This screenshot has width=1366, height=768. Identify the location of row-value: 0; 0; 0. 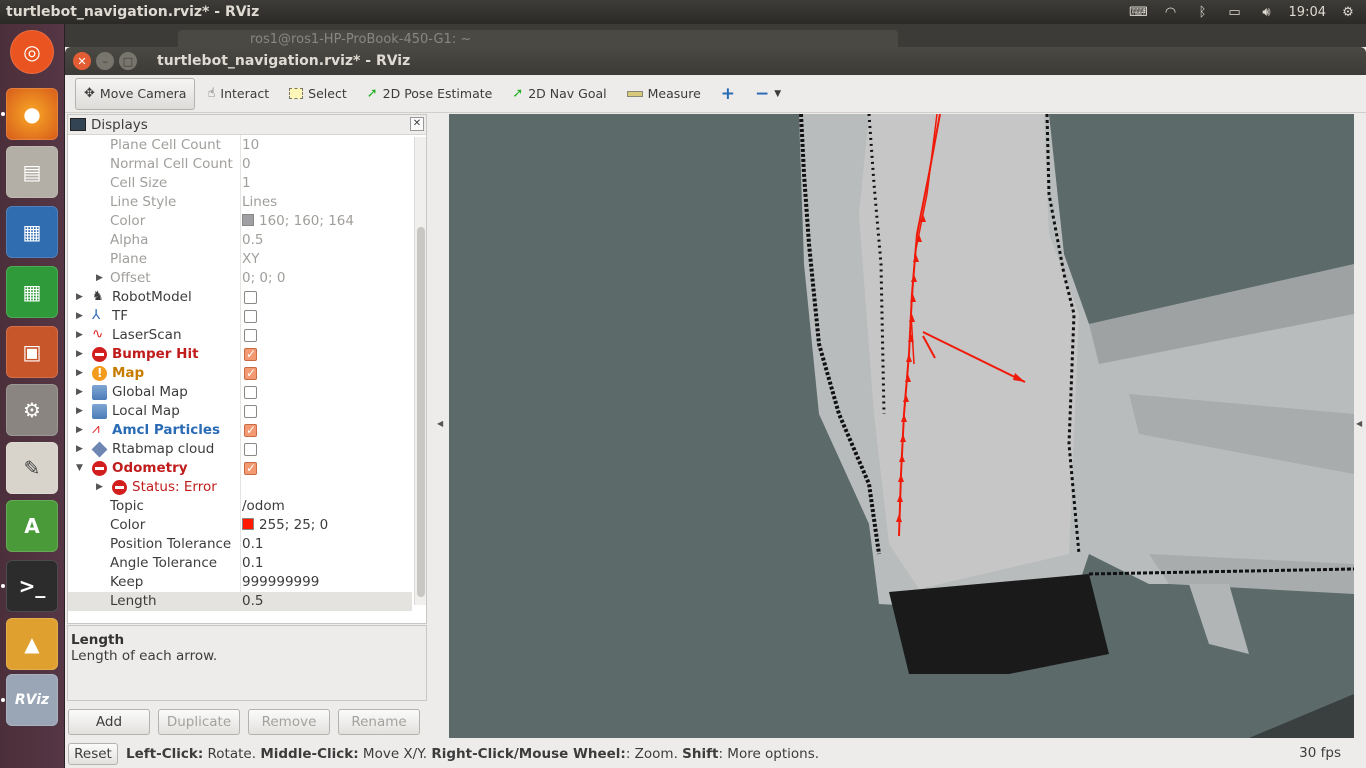
(263, 278).